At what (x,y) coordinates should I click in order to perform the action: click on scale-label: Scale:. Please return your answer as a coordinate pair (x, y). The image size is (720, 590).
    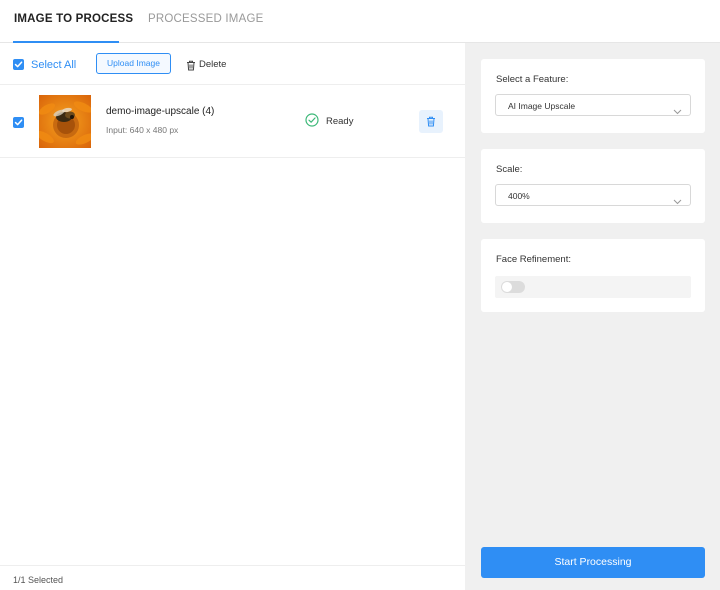
    Looking at the image, I should click on (509, 169).